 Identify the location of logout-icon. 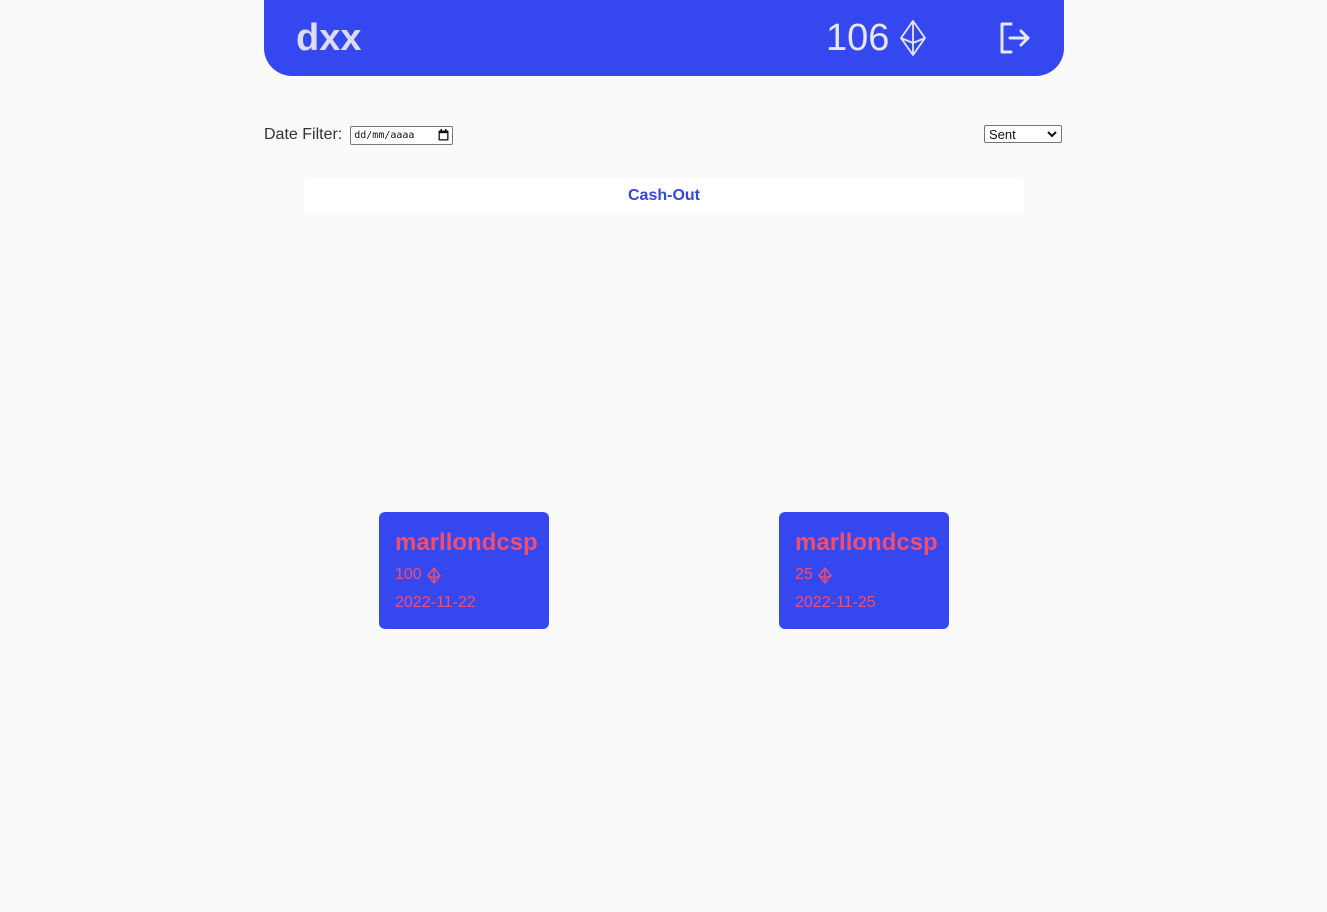
(1015, 38).